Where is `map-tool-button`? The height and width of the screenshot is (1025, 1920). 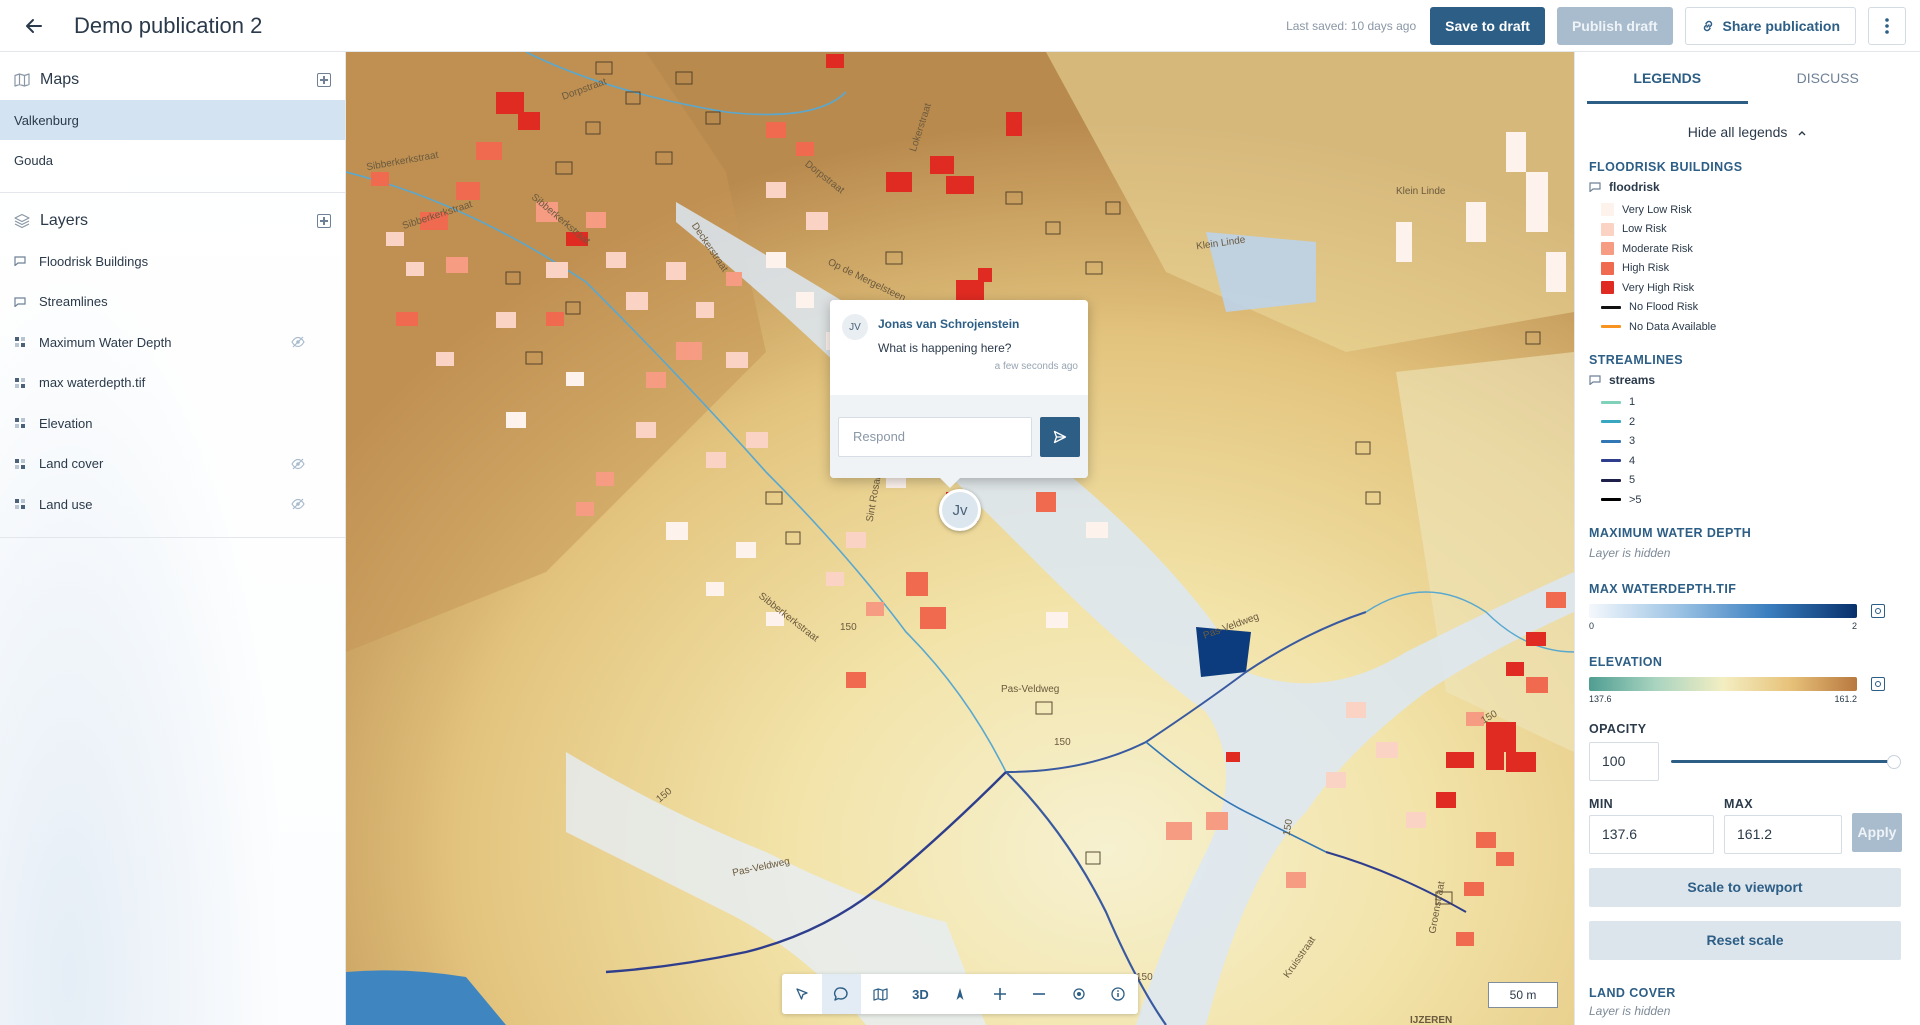 map-tool-button is located at coordinates (881, 994).